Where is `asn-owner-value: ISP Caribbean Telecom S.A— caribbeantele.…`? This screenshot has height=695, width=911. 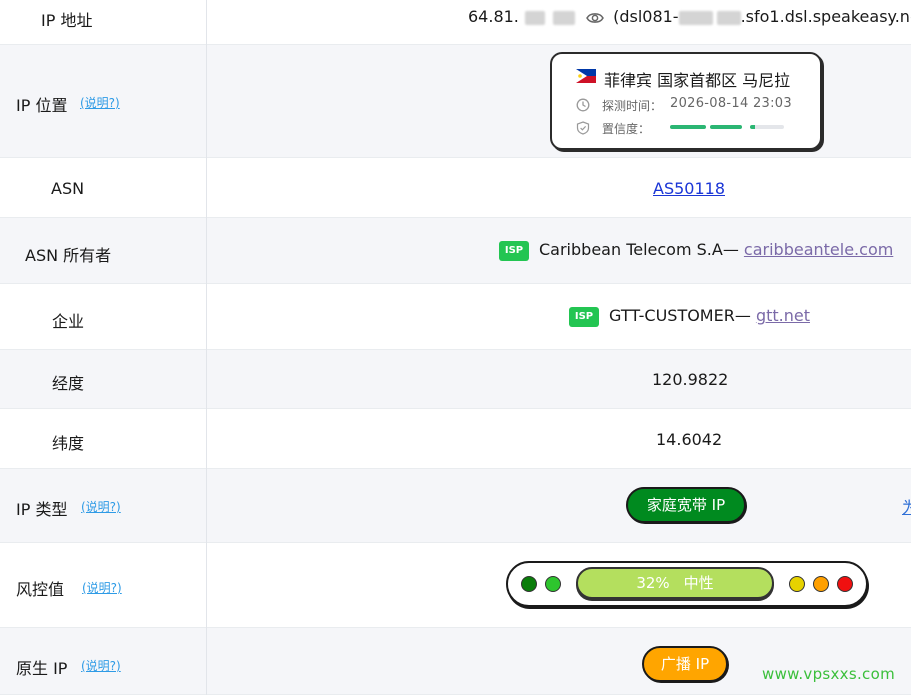
asn-owner-value: ISP Caribbean Telecom S.A— caribbeantele.… is located at coordinates (696, 250).